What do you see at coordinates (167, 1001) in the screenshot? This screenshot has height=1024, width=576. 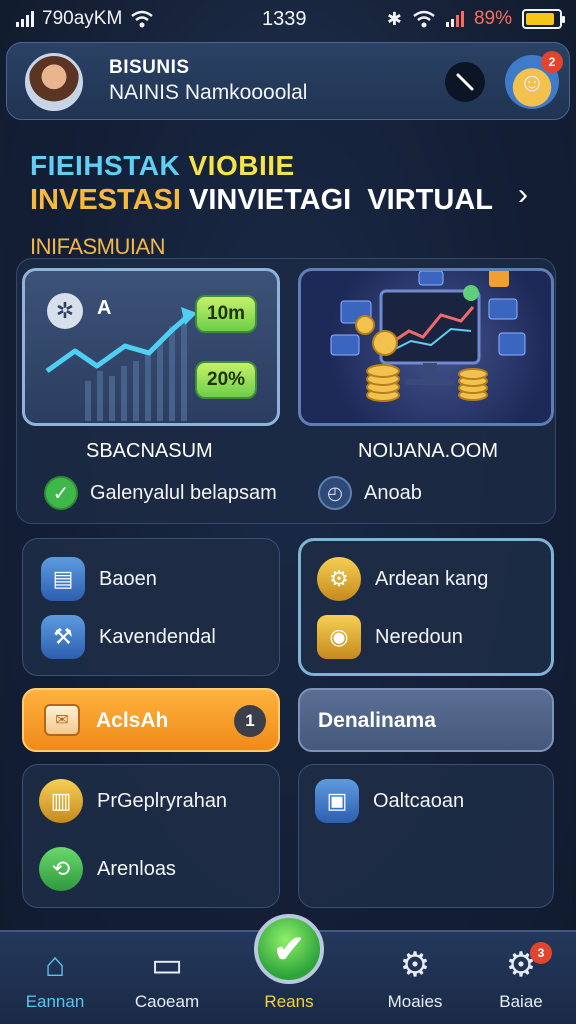 I see `nav-label: Caoeam` at bounding box center [167, 1001].